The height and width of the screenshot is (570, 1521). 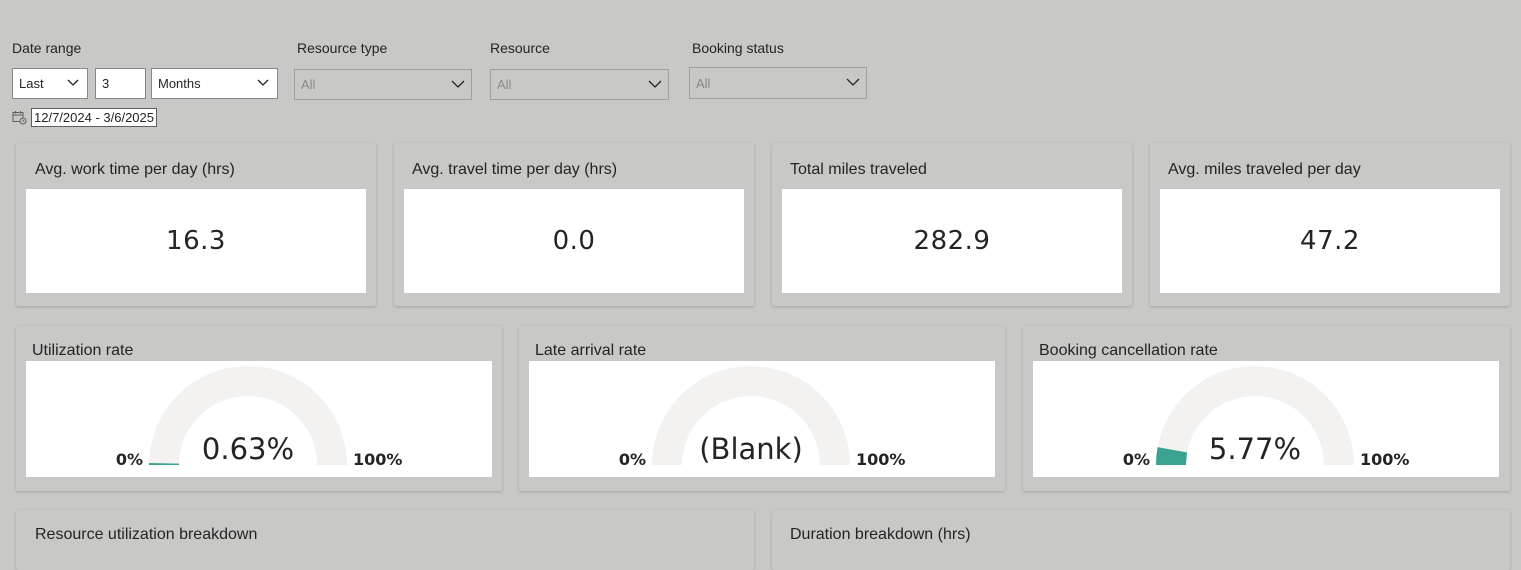 What do you see at coordinates (94, 117) in the screenshot?
I see `date-range-text: 12/7/2024 - 3/6/2025` at bounding box center [94, 117].